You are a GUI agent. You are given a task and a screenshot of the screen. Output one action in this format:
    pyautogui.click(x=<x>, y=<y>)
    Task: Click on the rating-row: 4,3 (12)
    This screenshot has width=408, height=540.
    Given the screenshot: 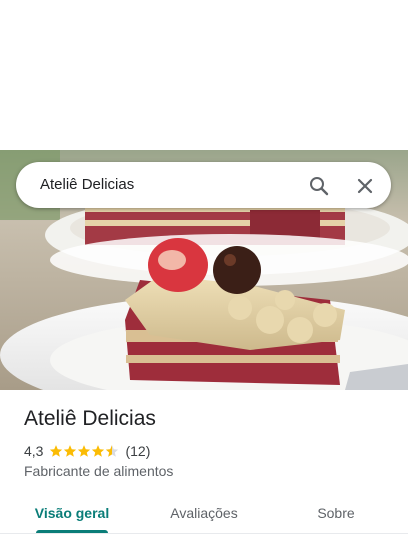 What is the action you would take?
    pyautogui.click(x=87, y=451)
    